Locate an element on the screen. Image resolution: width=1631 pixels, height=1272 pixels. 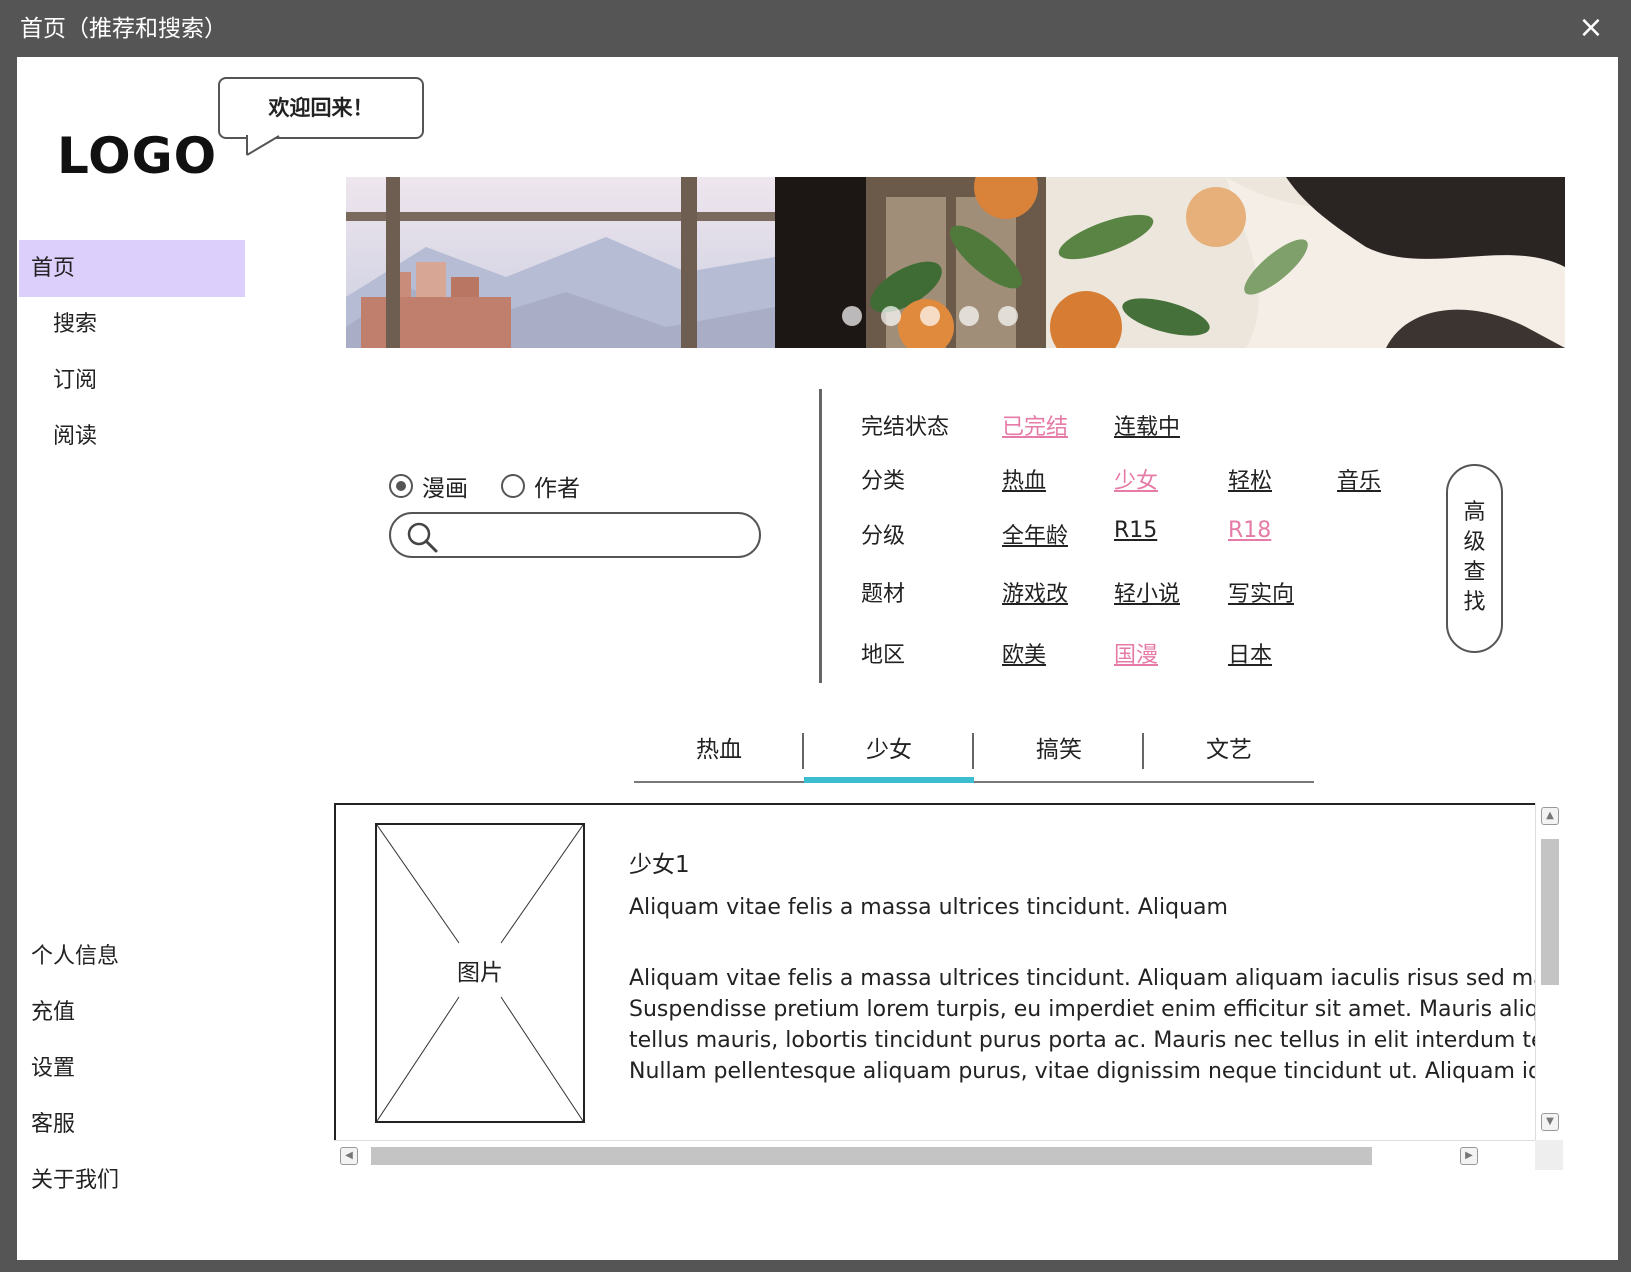
filter-option-completed: 已完结 is located at coordinates (1035, 425).